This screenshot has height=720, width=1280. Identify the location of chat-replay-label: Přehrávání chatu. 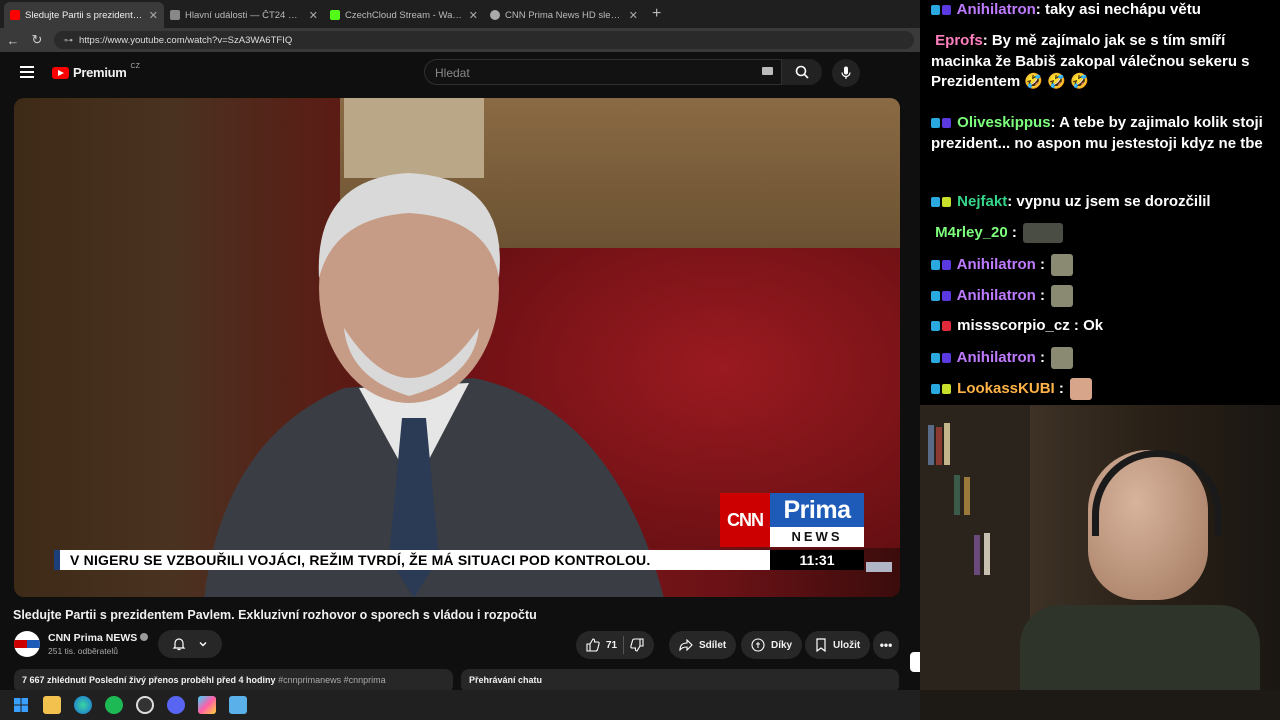
(506, 680).